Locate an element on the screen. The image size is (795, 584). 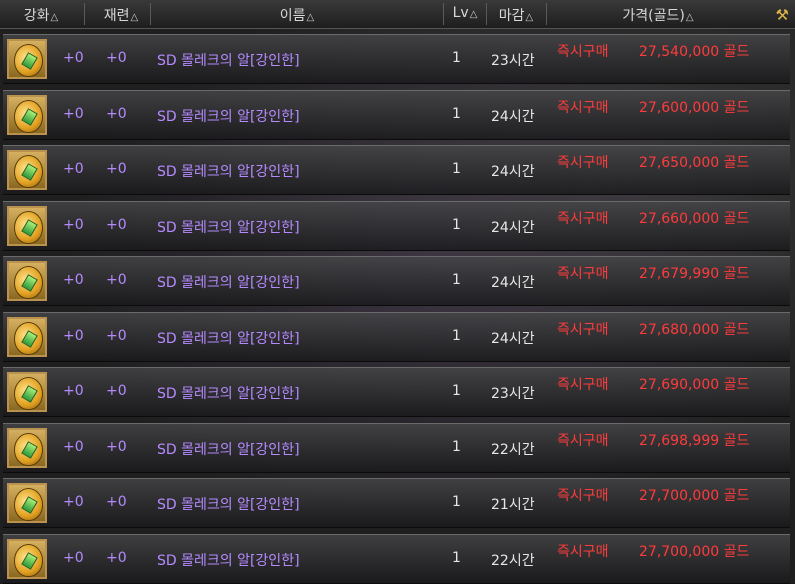
price-value: 27,690,000 골드 is located at coordinates (694, 385).